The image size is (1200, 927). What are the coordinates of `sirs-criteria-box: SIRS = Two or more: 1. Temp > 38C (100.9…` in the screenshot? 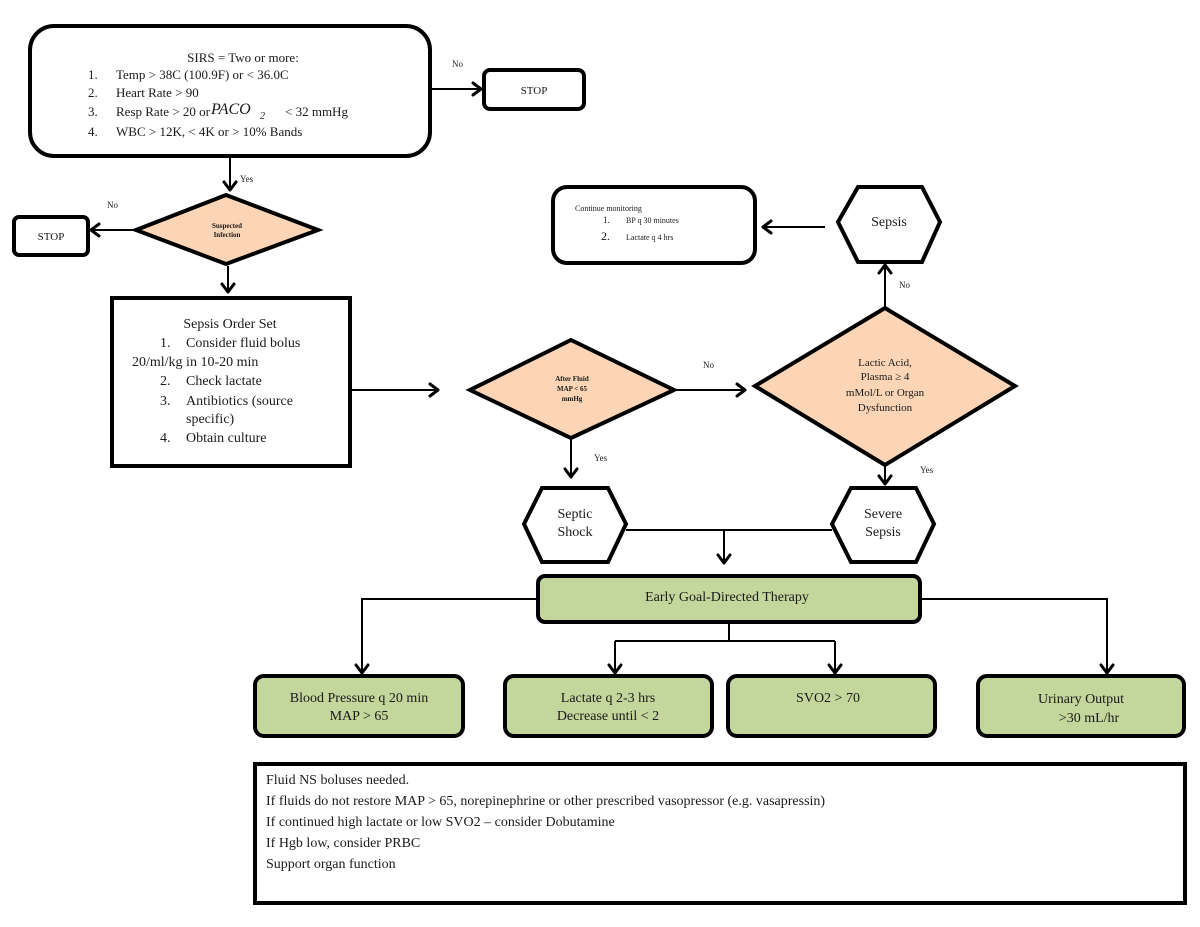 It's located at (230, 91).